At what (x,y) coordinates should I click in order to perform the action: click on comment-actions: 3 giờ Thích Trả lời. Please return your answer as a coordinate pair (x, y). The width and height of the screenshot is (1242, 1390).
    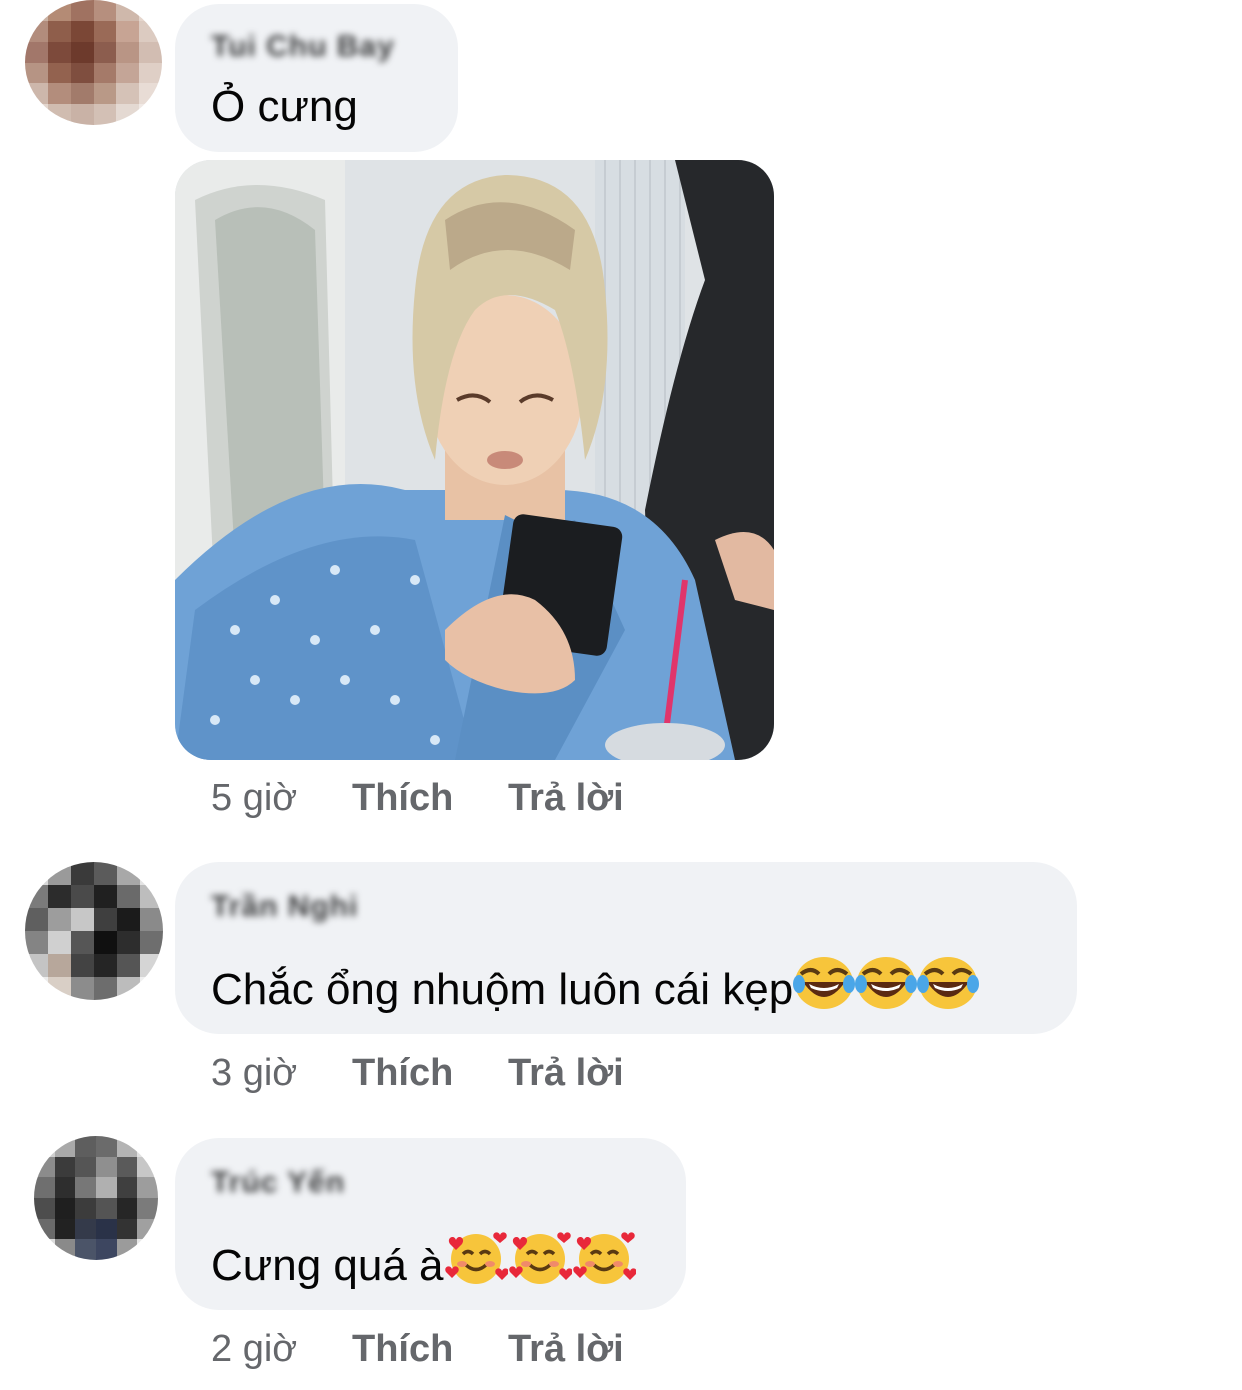
    Looking at the image, I should click on (417, 1073).